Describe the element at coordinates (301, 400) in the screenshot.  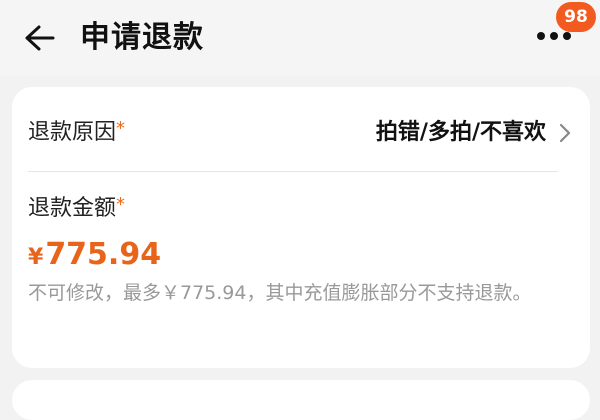
I see `next-card` at that location.